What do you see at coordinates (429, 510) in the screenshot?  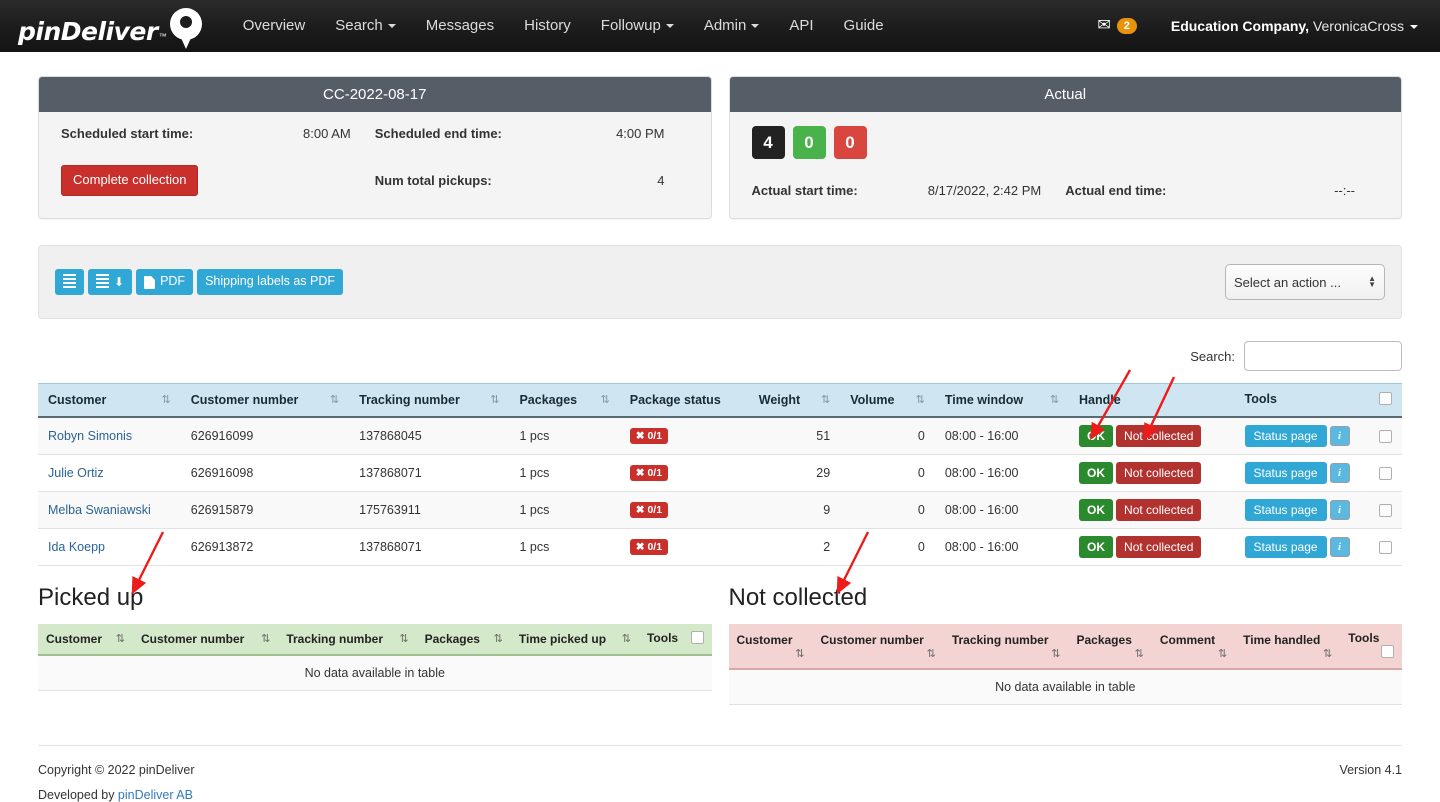 I see `cell-tracking-number: 175763911` at bounding box center [429, 510].